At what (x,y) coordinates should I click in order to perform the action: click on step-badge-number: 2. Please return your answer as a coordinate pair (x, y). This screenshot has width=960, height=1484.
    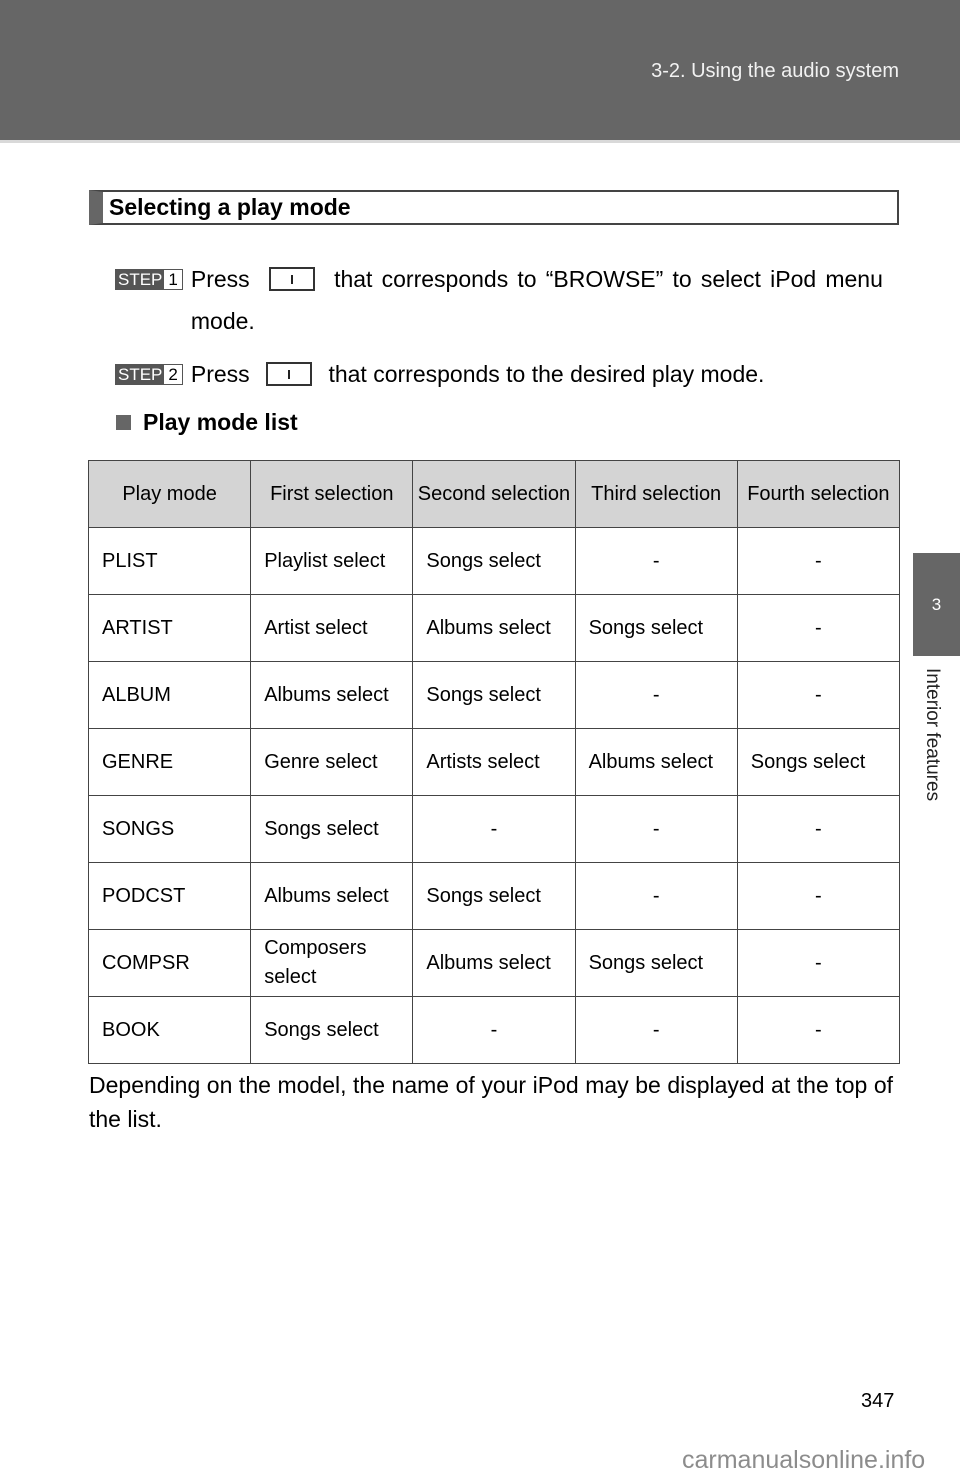
    Looking at the image, I should click on (173, 374).